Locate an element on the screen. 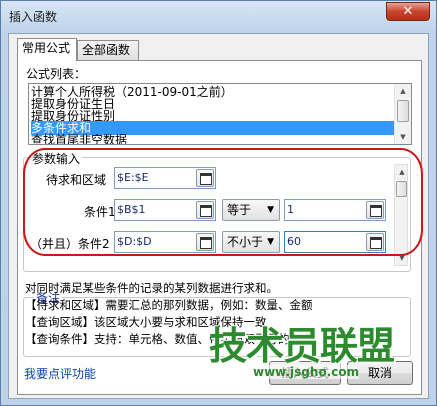 Image resolution: width=437 pixels, height=406 pixels. tab-all-functions: 全部函数 is located at coordinates (108, 50).